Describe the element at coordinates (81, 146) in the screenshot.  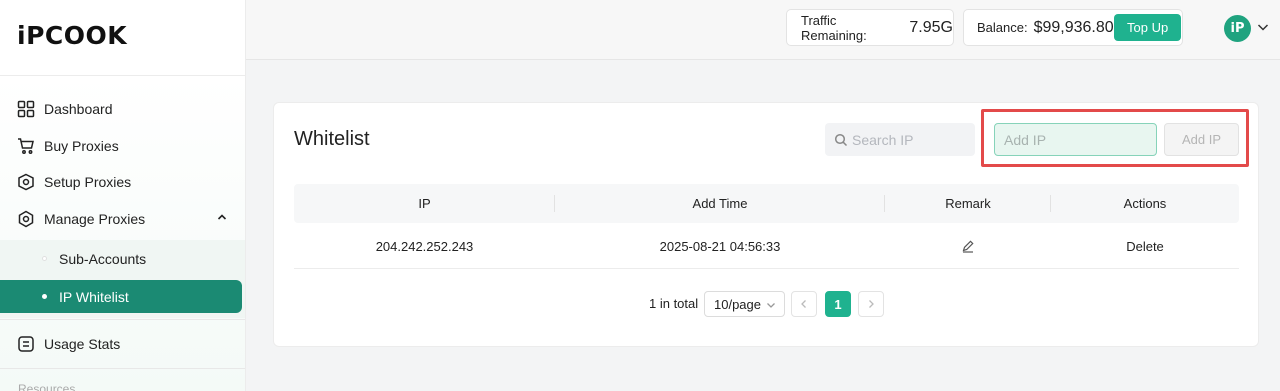
I see `sidebar-item-label: Buy Proxies` at that location.